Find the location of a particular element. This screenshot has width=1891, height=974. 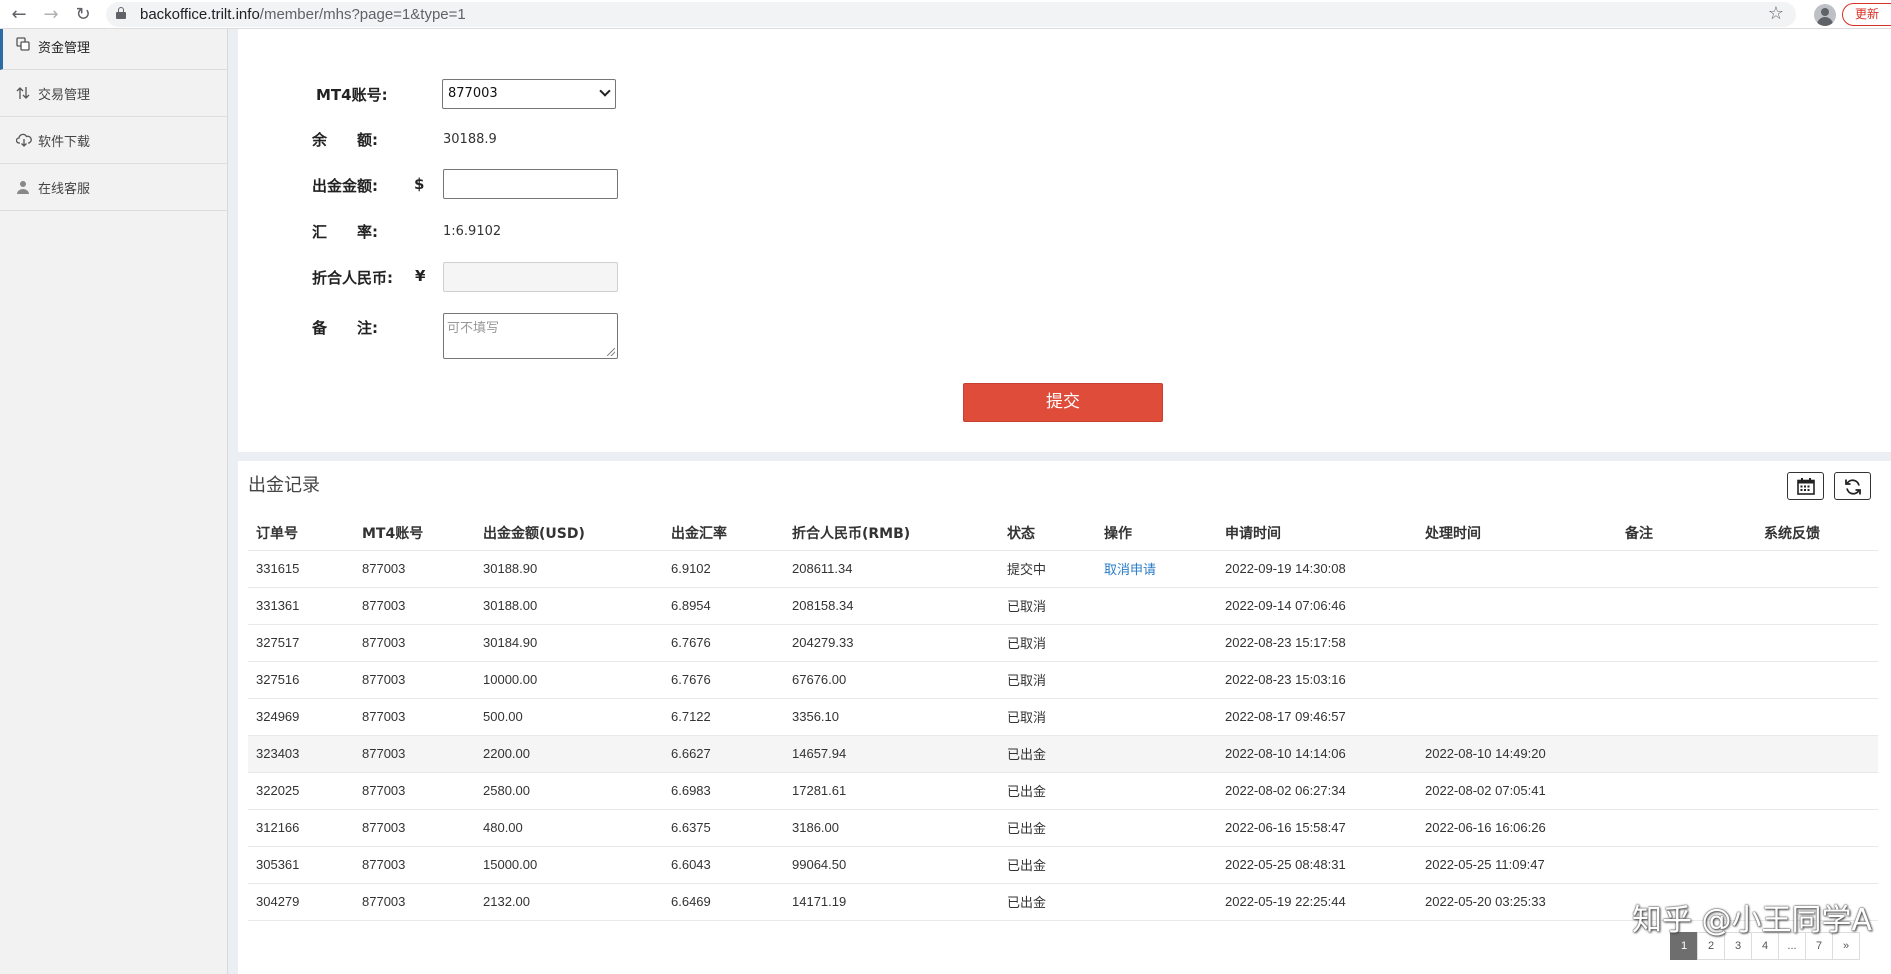

rmb-label: 折合人民币: is located at coordinates (352, 278).